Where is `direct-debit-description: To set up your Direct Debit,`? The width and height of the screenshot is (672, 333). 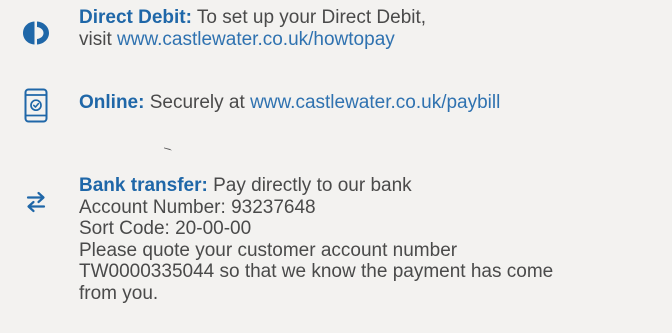
direct-debit-description: To set up your Direct Debit, is located at coordinates (311, 17).